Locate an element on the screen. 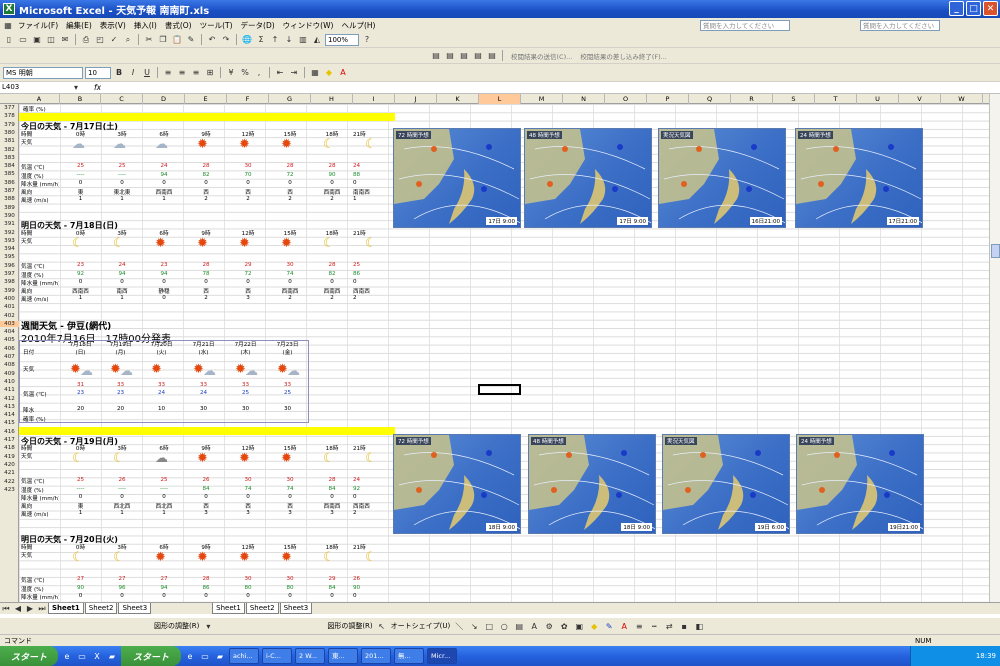 The image size is (1000, 666). menu-view: 表示(V) is located at coordinates (113, 25).